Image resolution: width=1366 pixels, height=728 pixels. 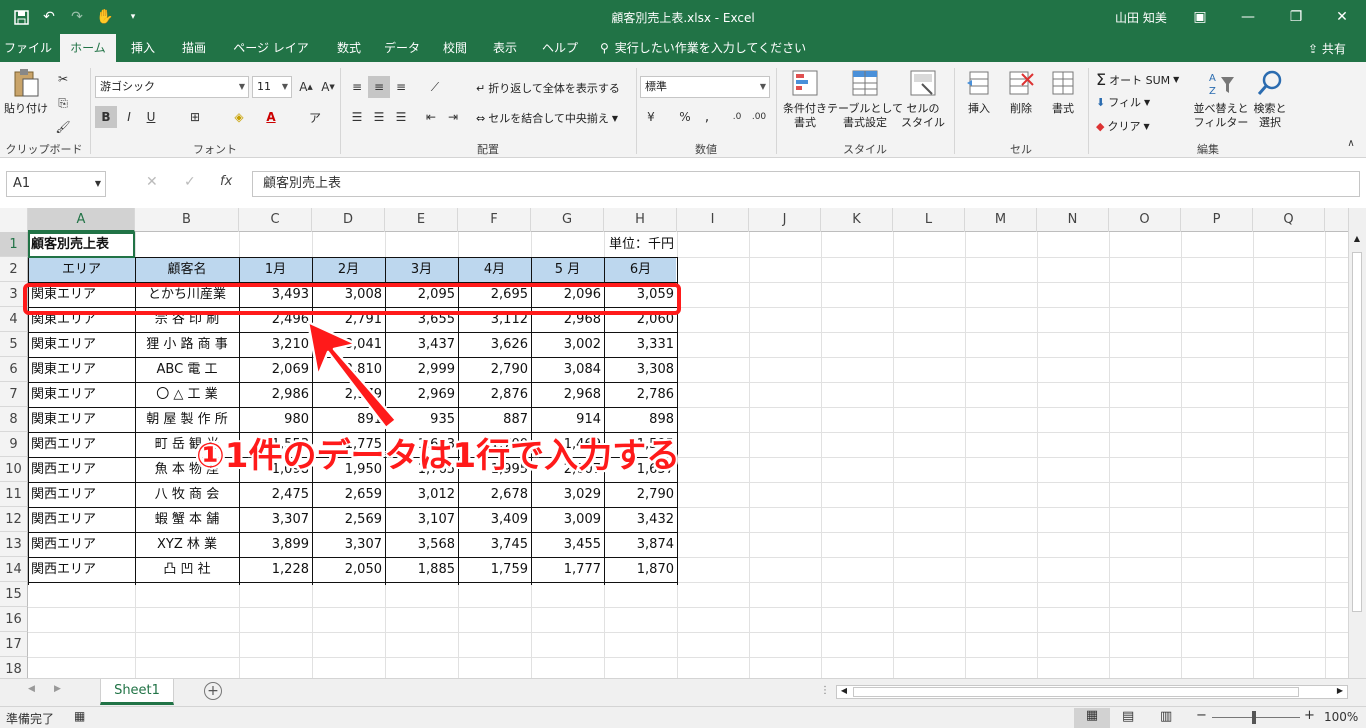 What do you see at coordinates (617, 244) in the screenshot?
I see `unit-cell: 単位：千円` at bounding box center [617, 244].